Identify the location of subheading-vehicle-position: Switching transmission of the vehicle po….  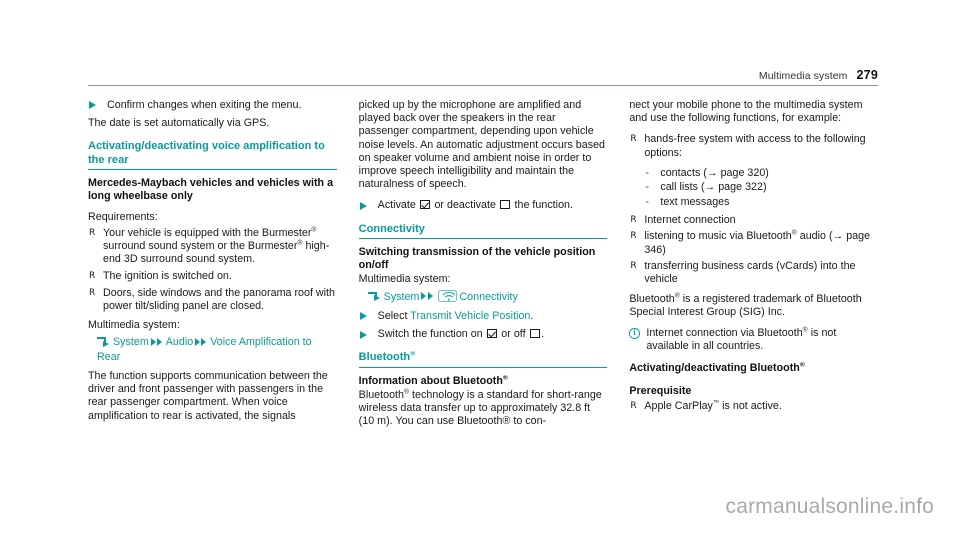
(477, 259).